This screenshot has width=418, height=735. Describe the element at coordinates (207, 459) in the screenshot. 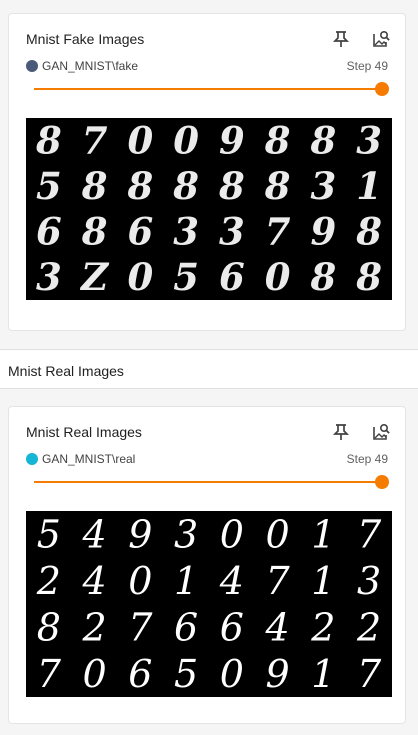

I see `run-row: GAN_MNIST\real Step 49` at that location.